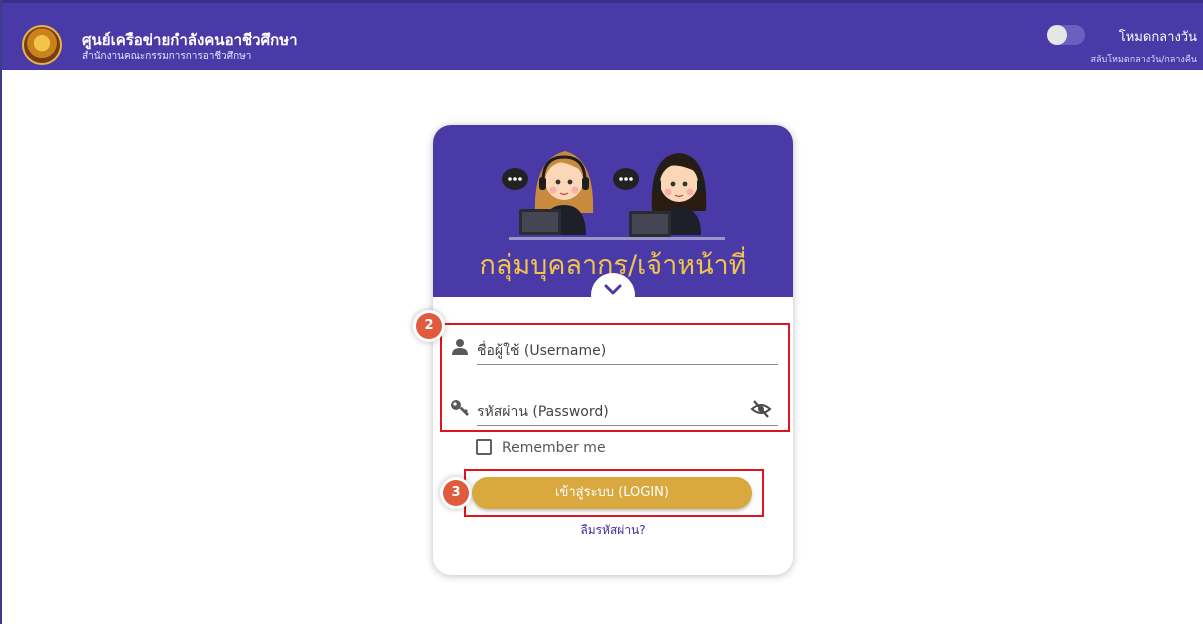 This screenshot has height=624, width=1203. Describe the element at coordinates (615, 410) in the screenshot. I see `password-field: รหัสผ่าน (Password)` at that location.